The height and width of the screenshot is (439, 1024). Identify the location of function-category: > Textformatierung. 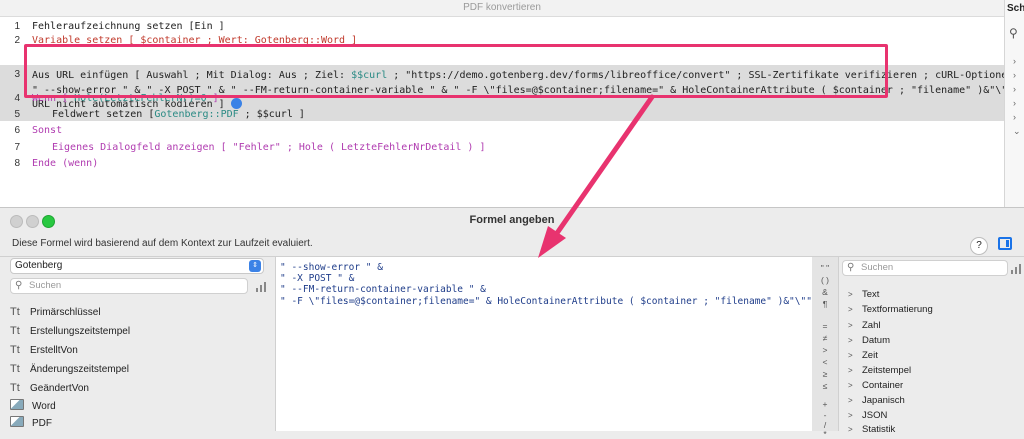
(890, 309).